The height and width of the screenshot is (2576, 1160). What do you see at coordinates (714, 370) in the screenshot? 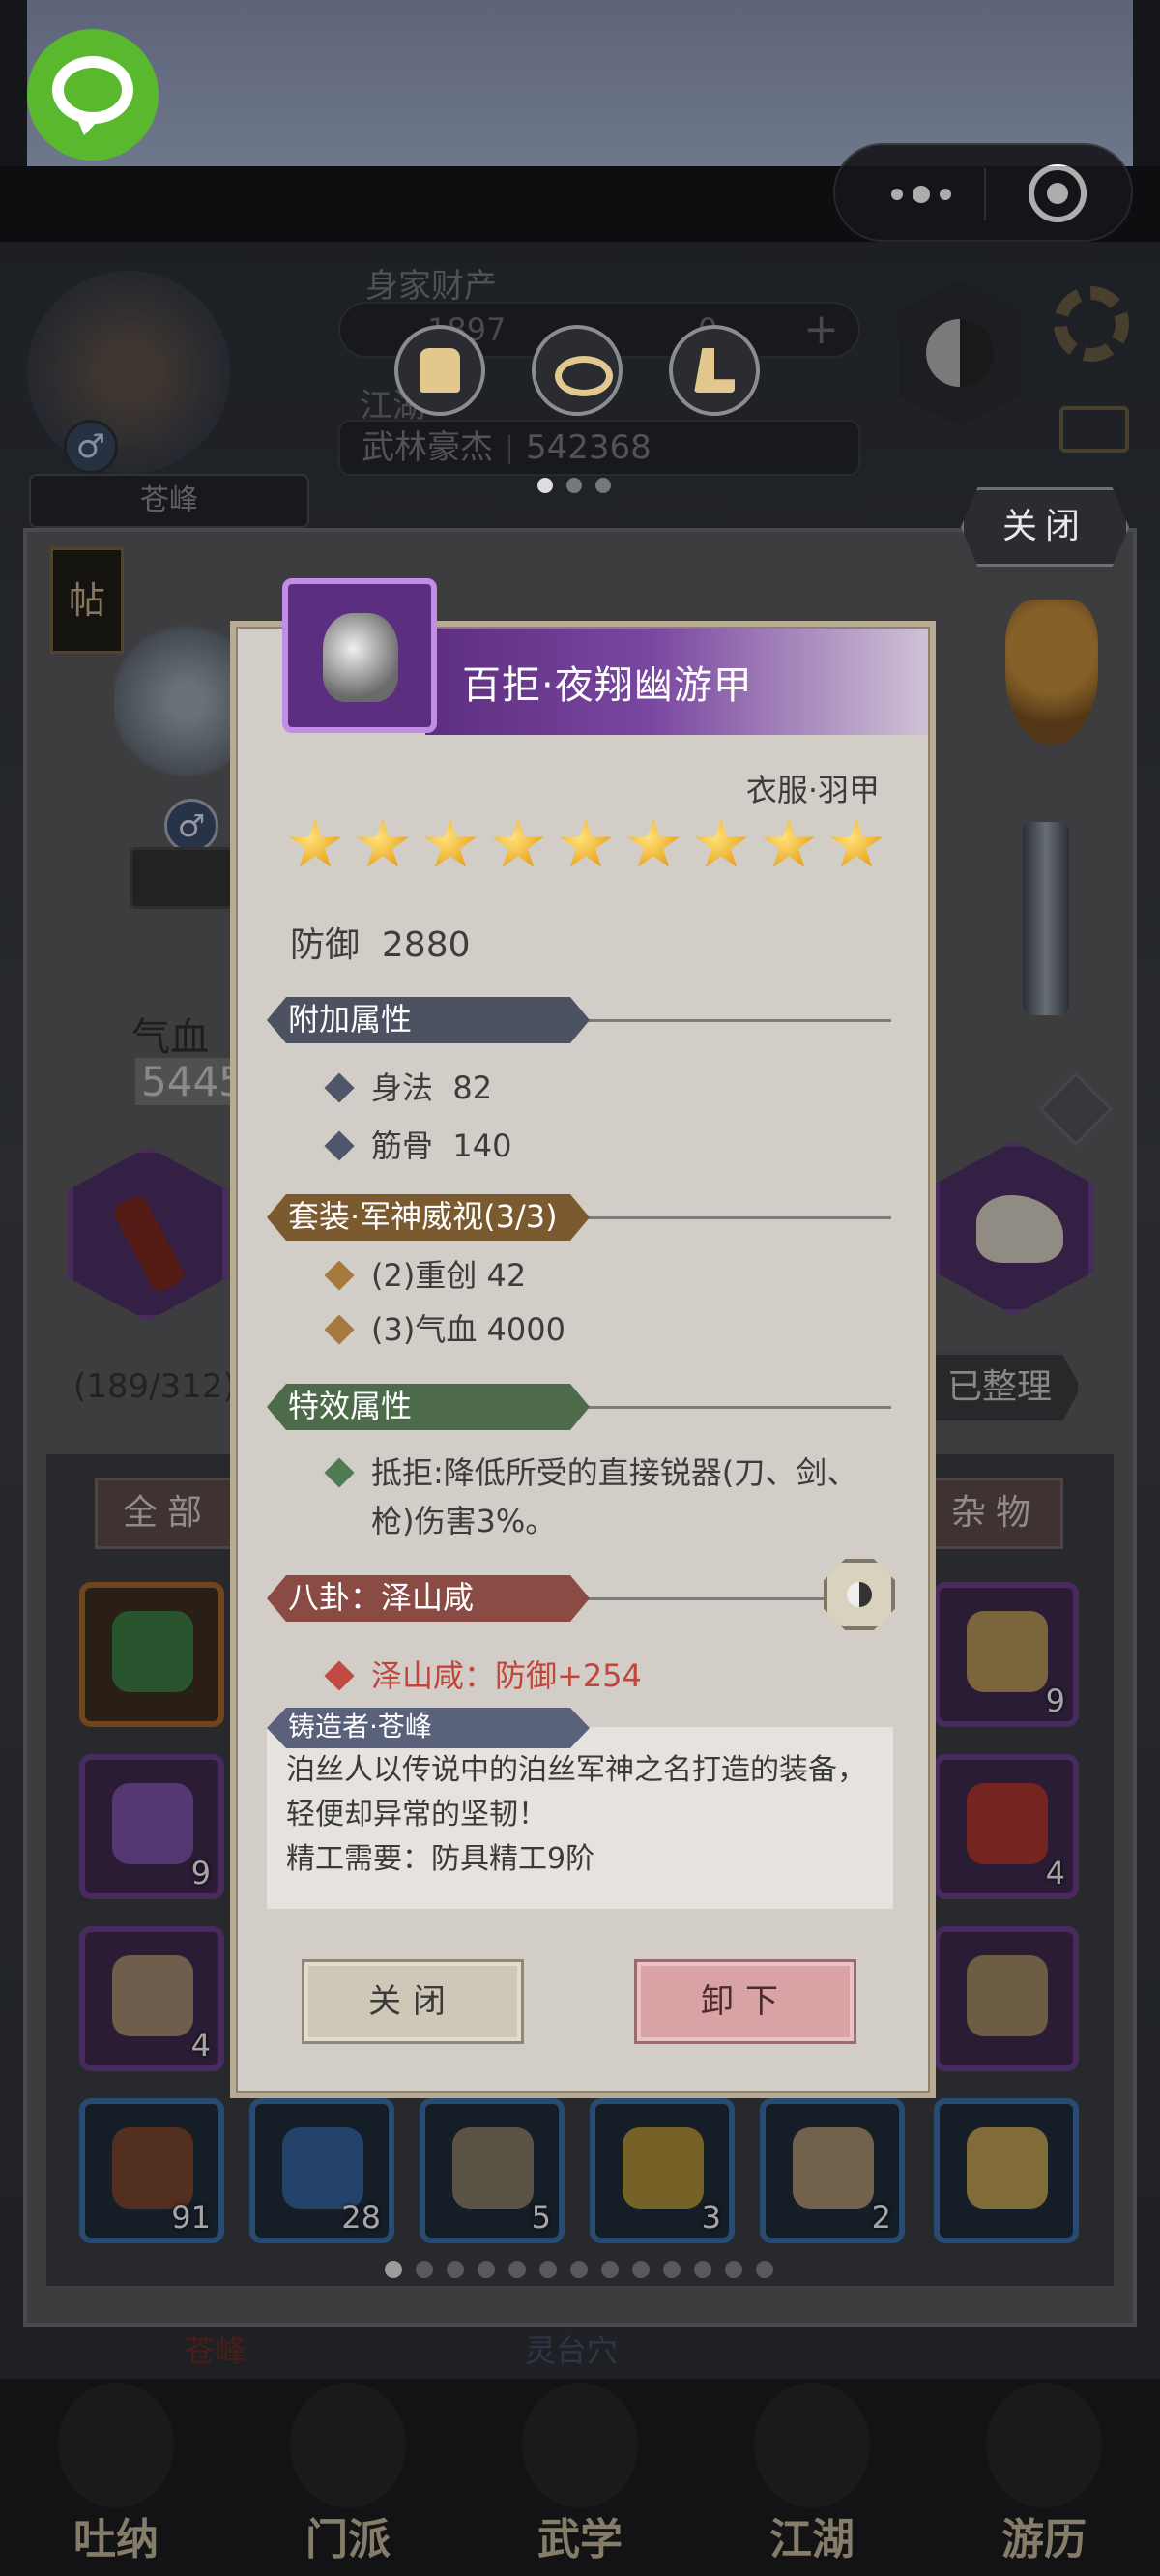
I see `boots-slot-tab` at bounding box center [714, 370].